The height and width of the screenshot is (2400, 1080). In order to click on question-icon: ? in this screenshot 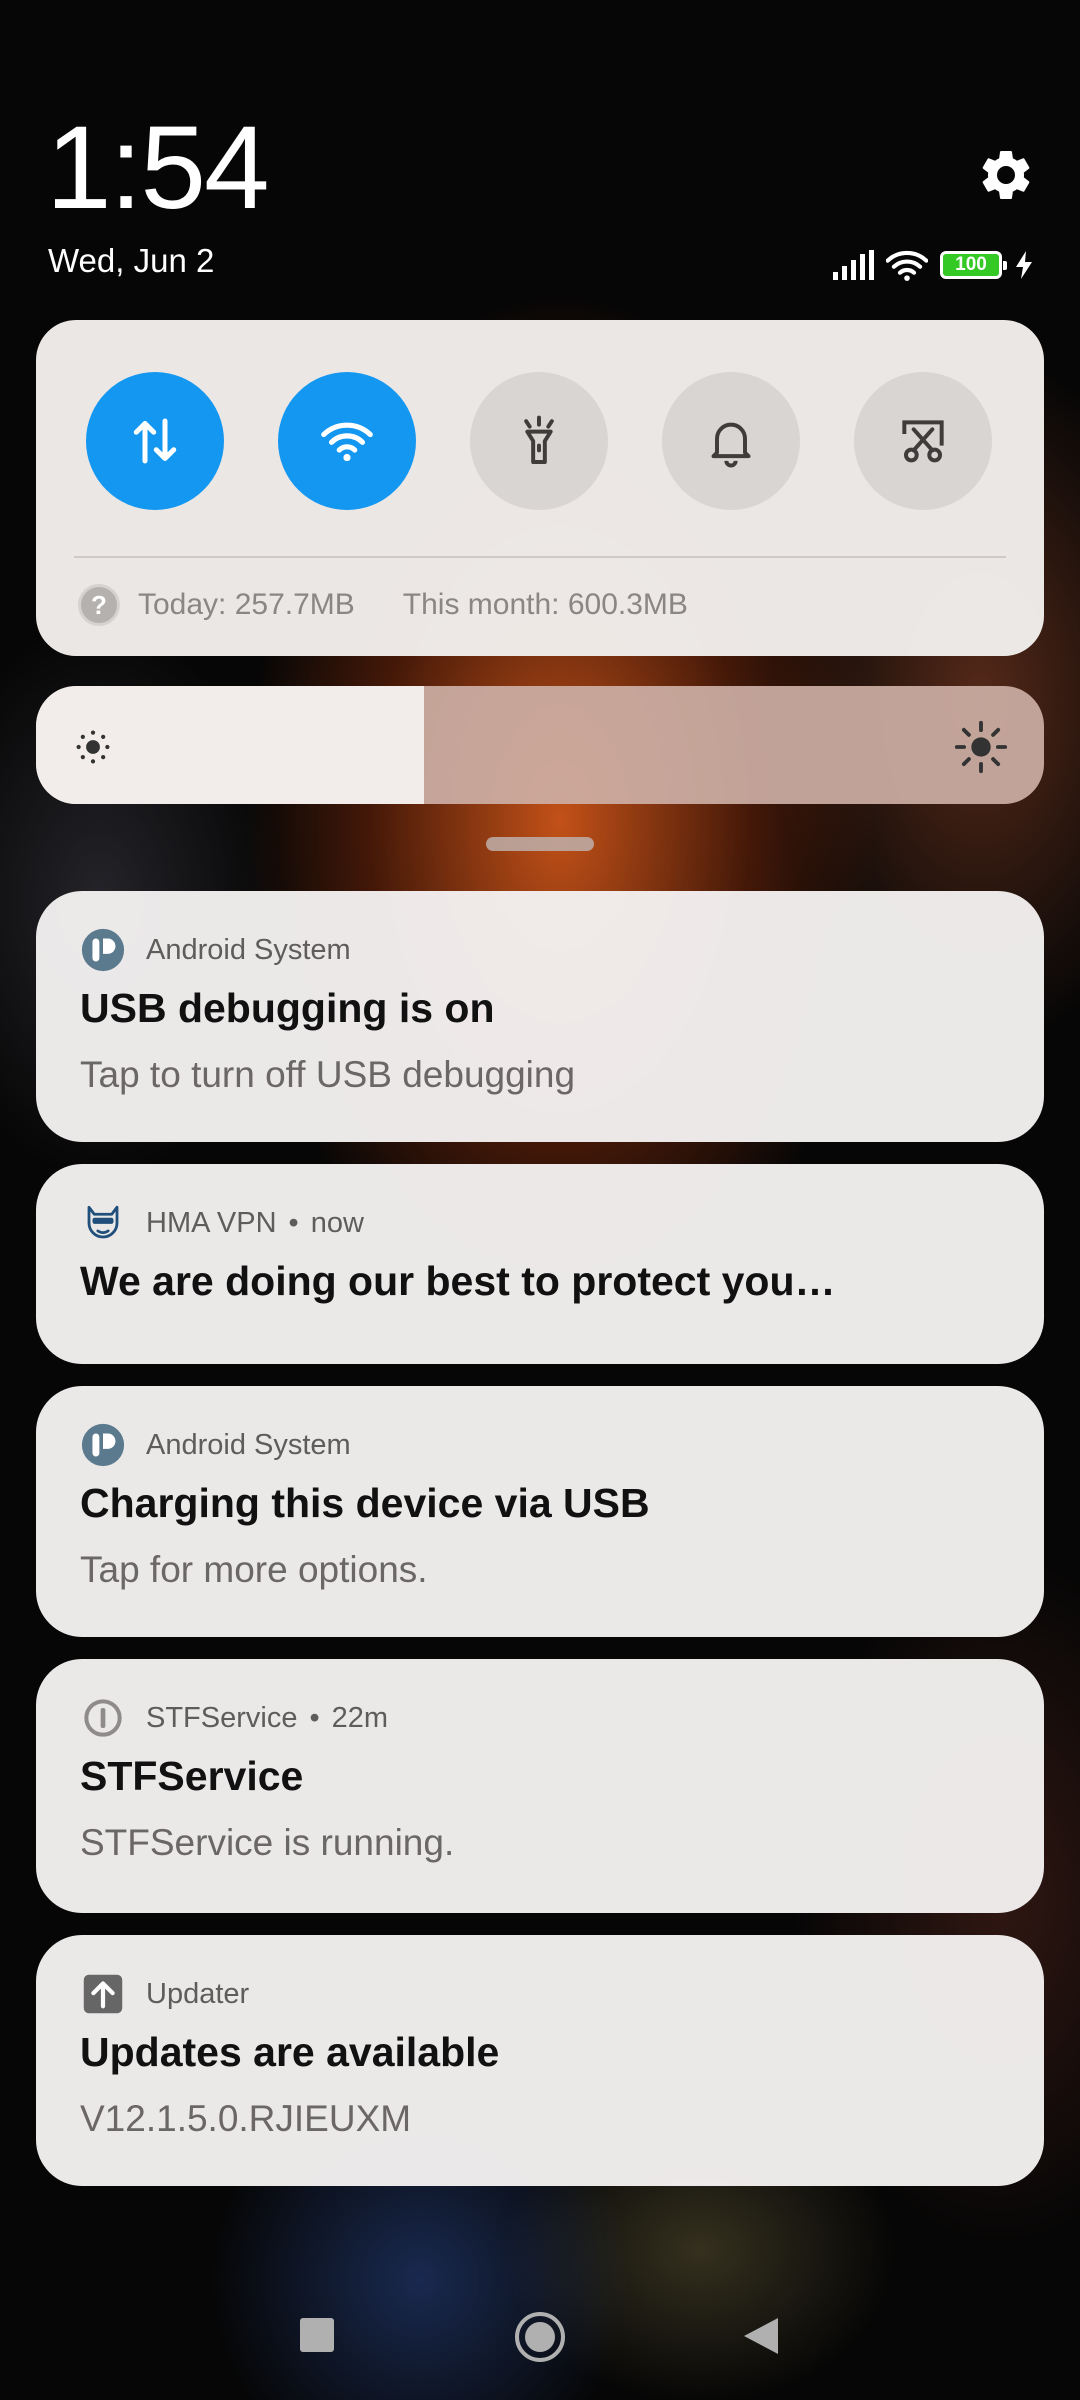, I will do `click(99, 605)`.